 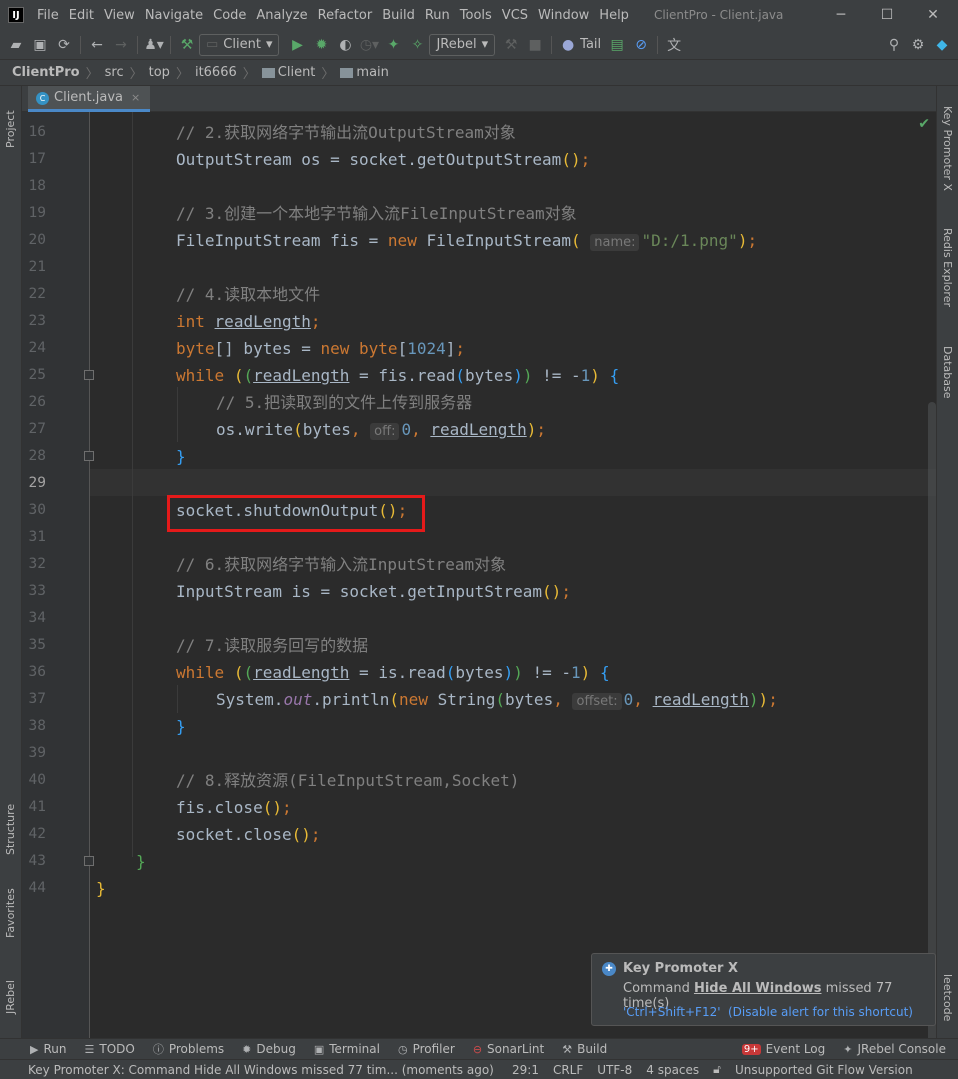 I want to click on menu-analyze: Analyze, so click(x=281, y=15).